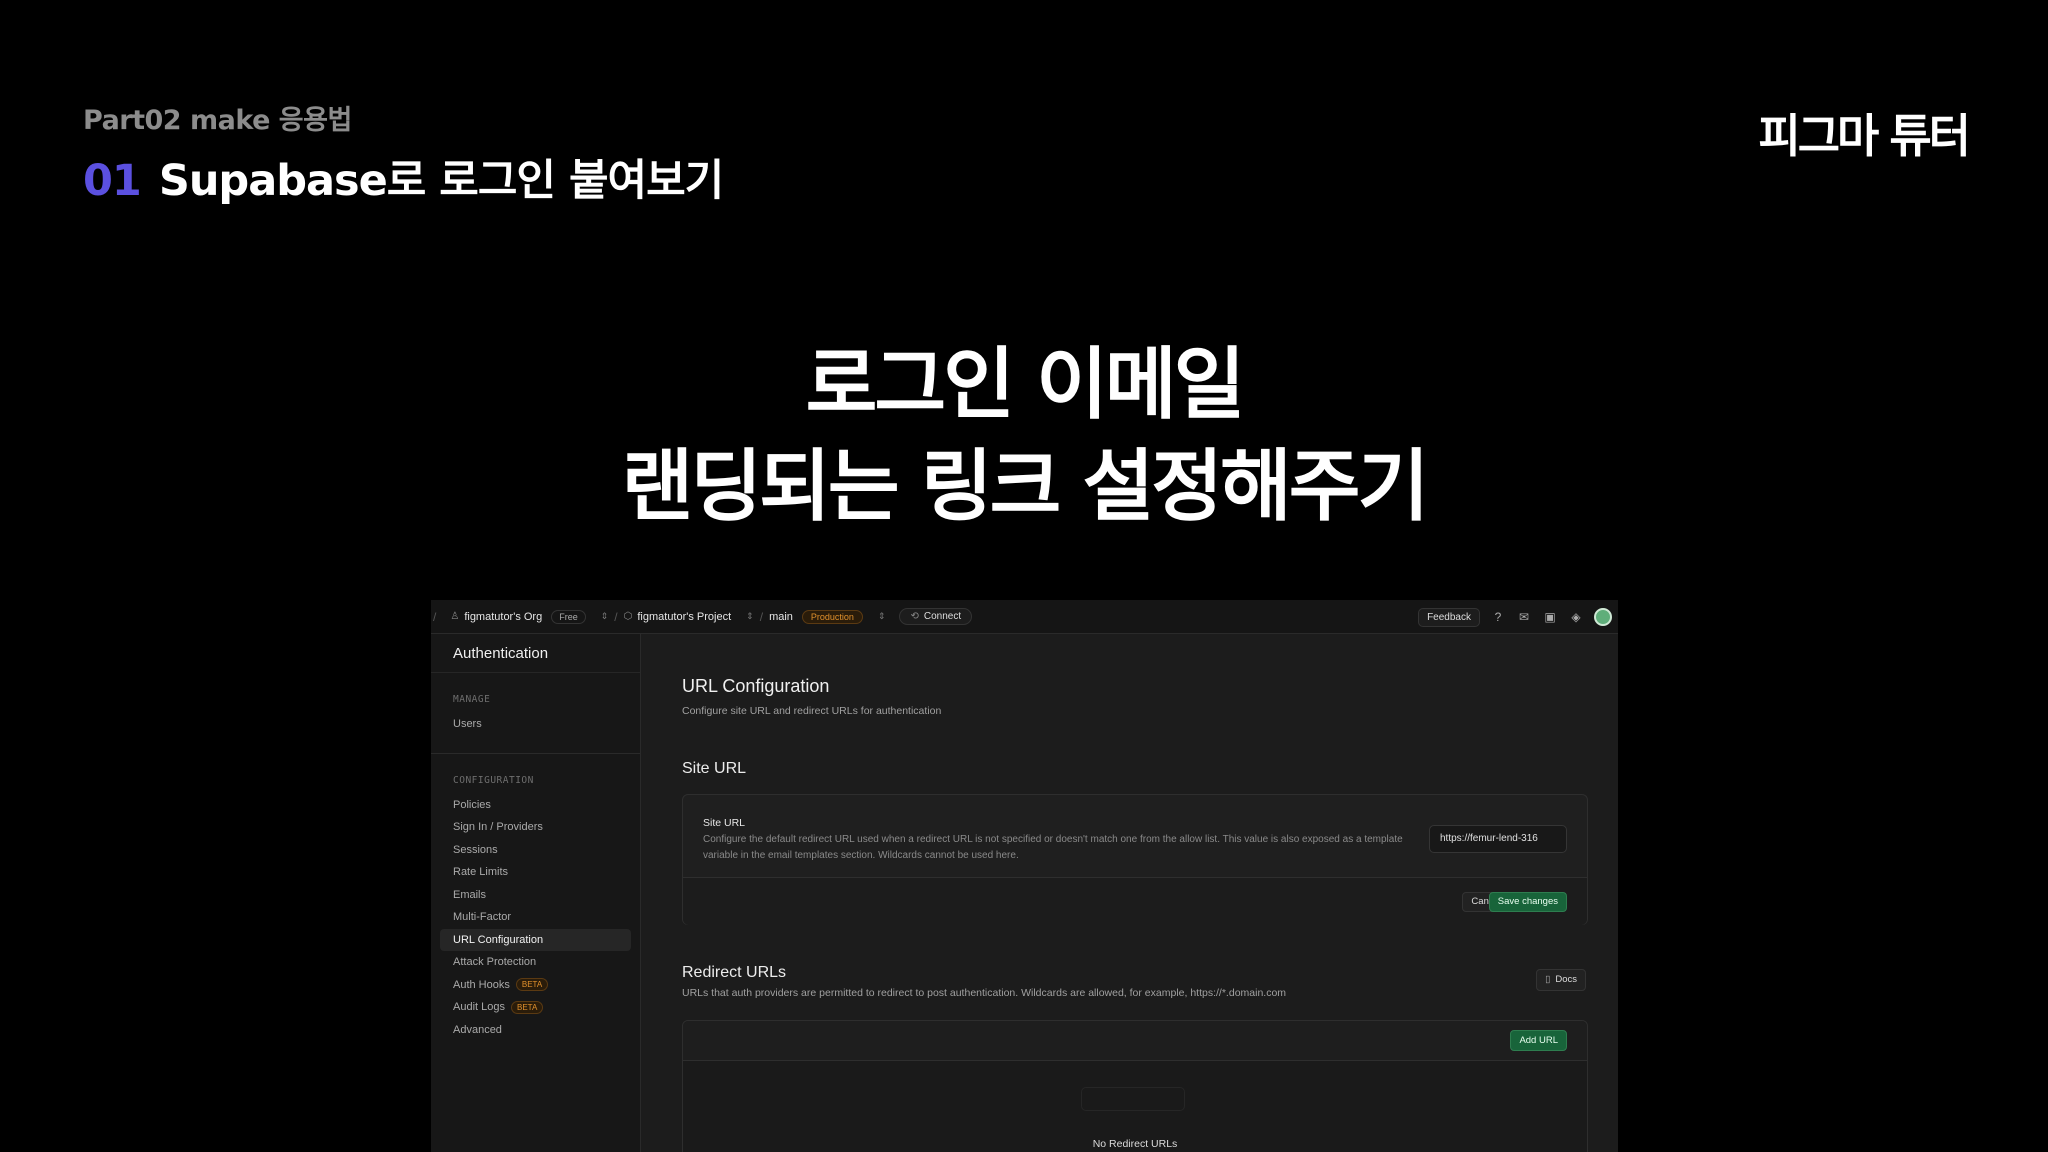  Describe the element at coordinates (1498, 839) in the screenshot. I see `site-url-input: https://femur-lend-316` at that location.